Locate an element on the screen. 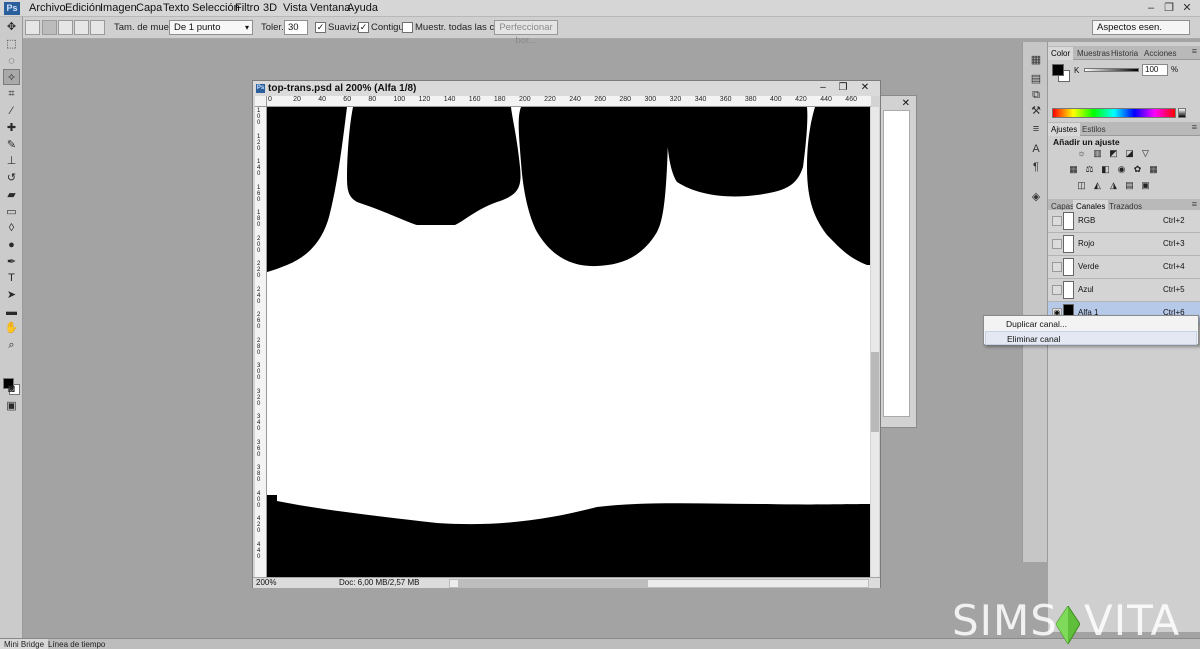 This screenshot has height=649, width=1200. doc-close-button: ✕ is located at coordinates (865, 88).